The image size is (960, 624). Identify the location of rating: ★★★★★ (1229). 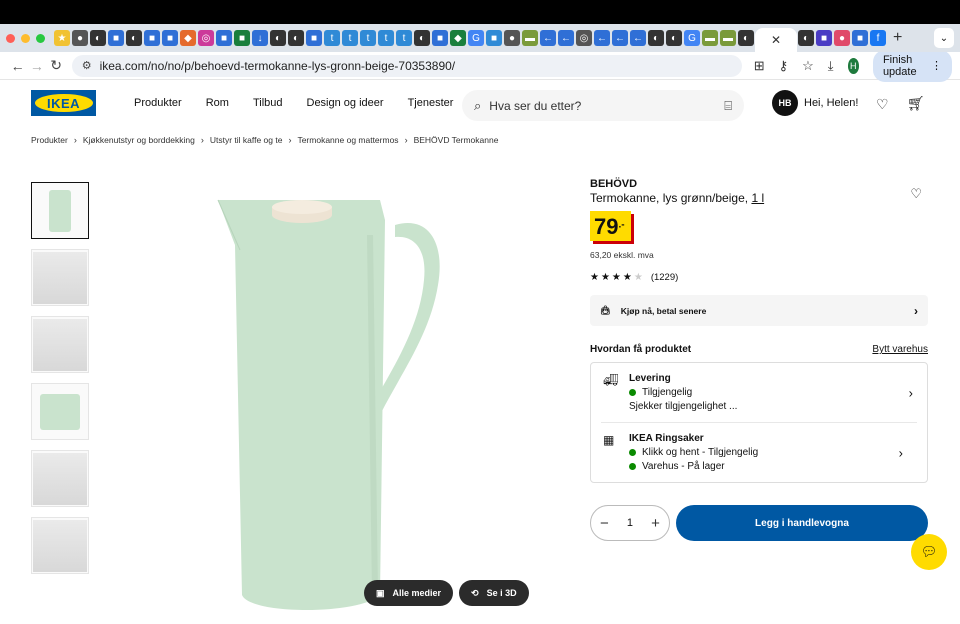
(759, 277).